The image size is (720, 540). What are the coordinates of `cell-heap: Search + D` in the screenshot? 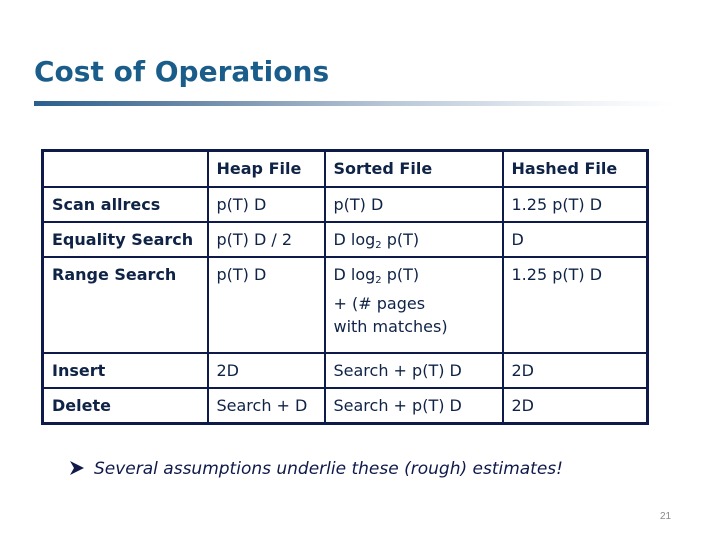 It's located at (266, 406).